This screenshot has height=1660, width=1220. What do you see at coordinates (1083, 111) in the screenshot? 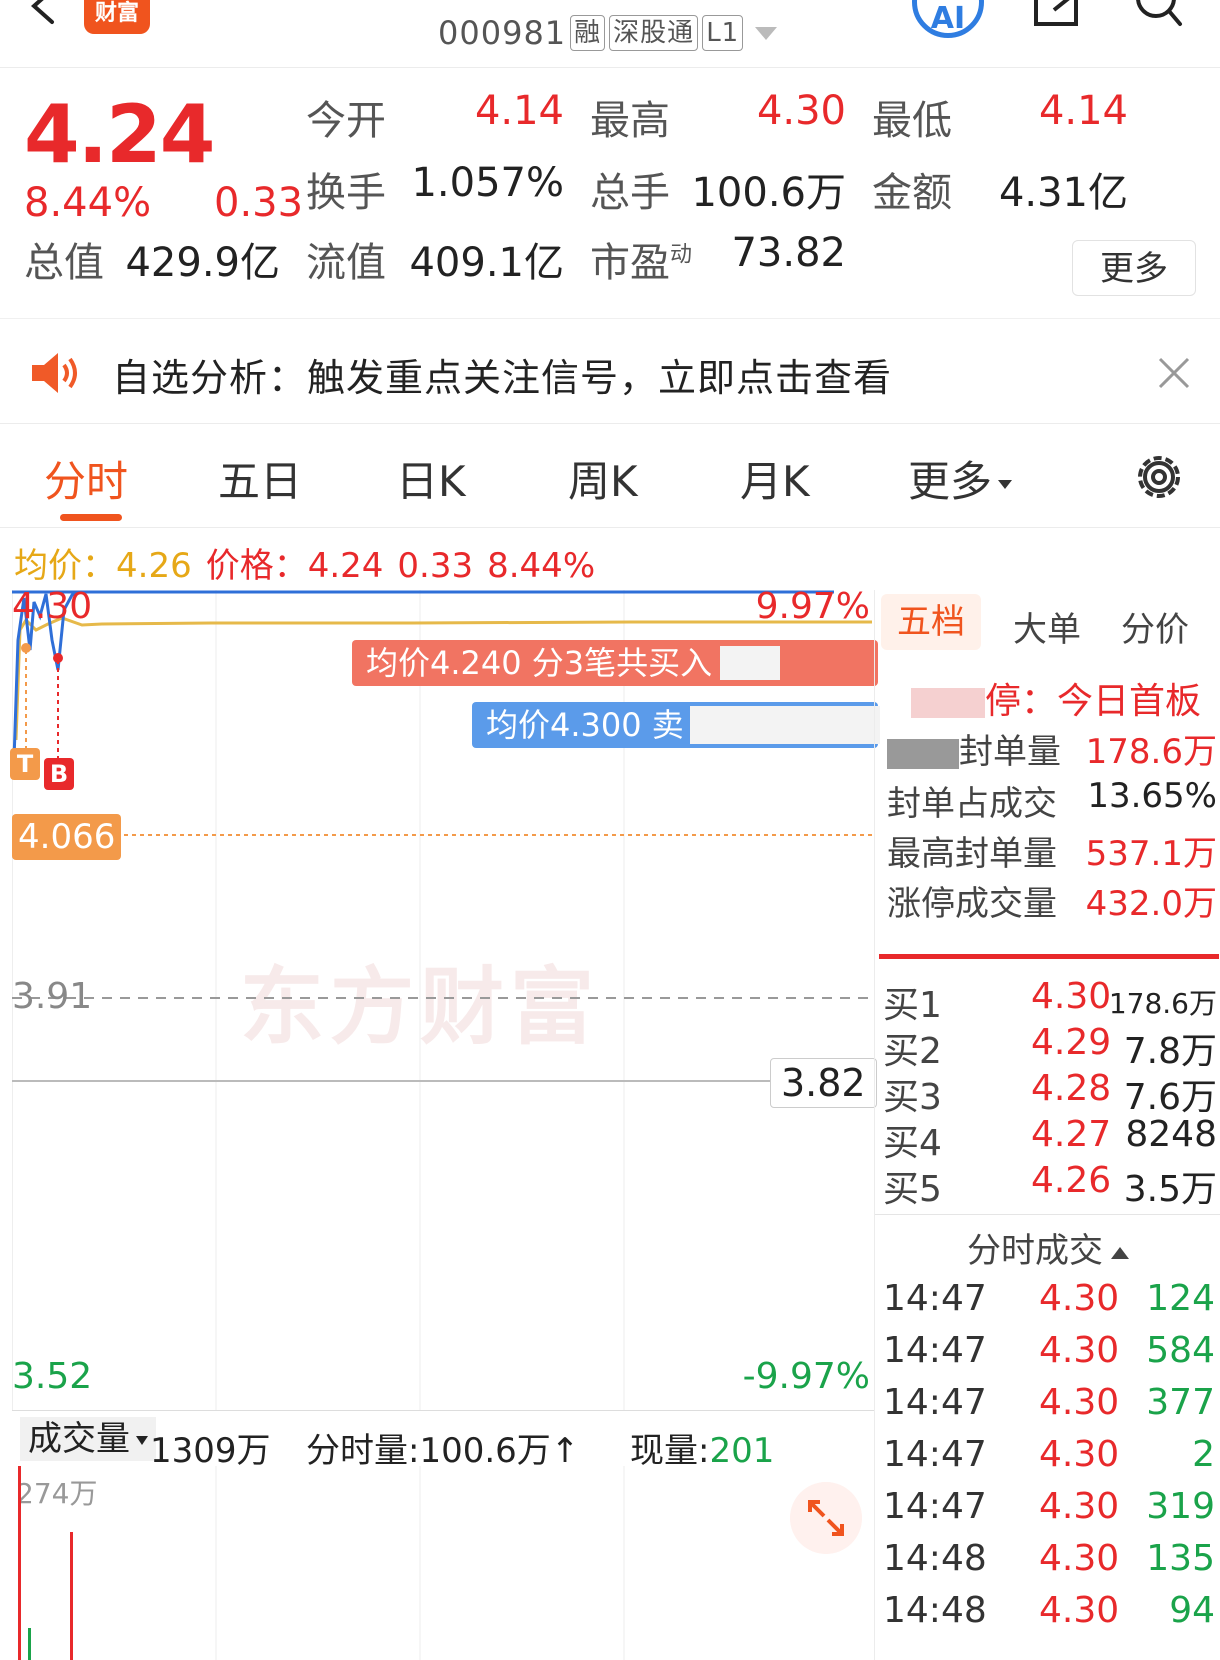
I see `low-value: 4.14` at bounding box center [1083, 111].